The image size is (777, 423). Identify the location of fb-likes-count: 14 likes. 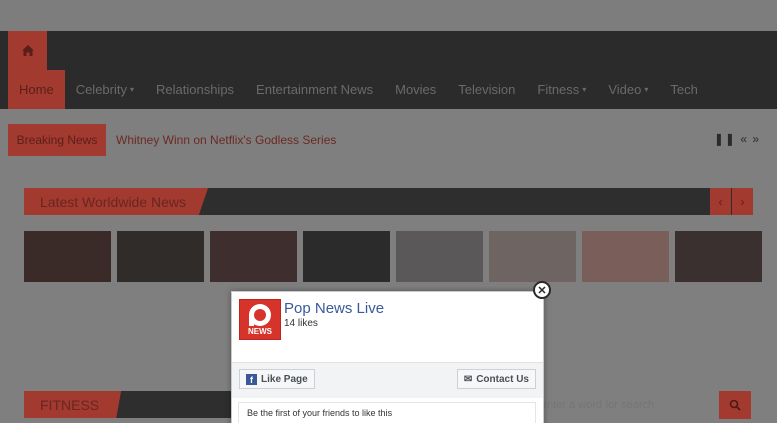
(301, 323).